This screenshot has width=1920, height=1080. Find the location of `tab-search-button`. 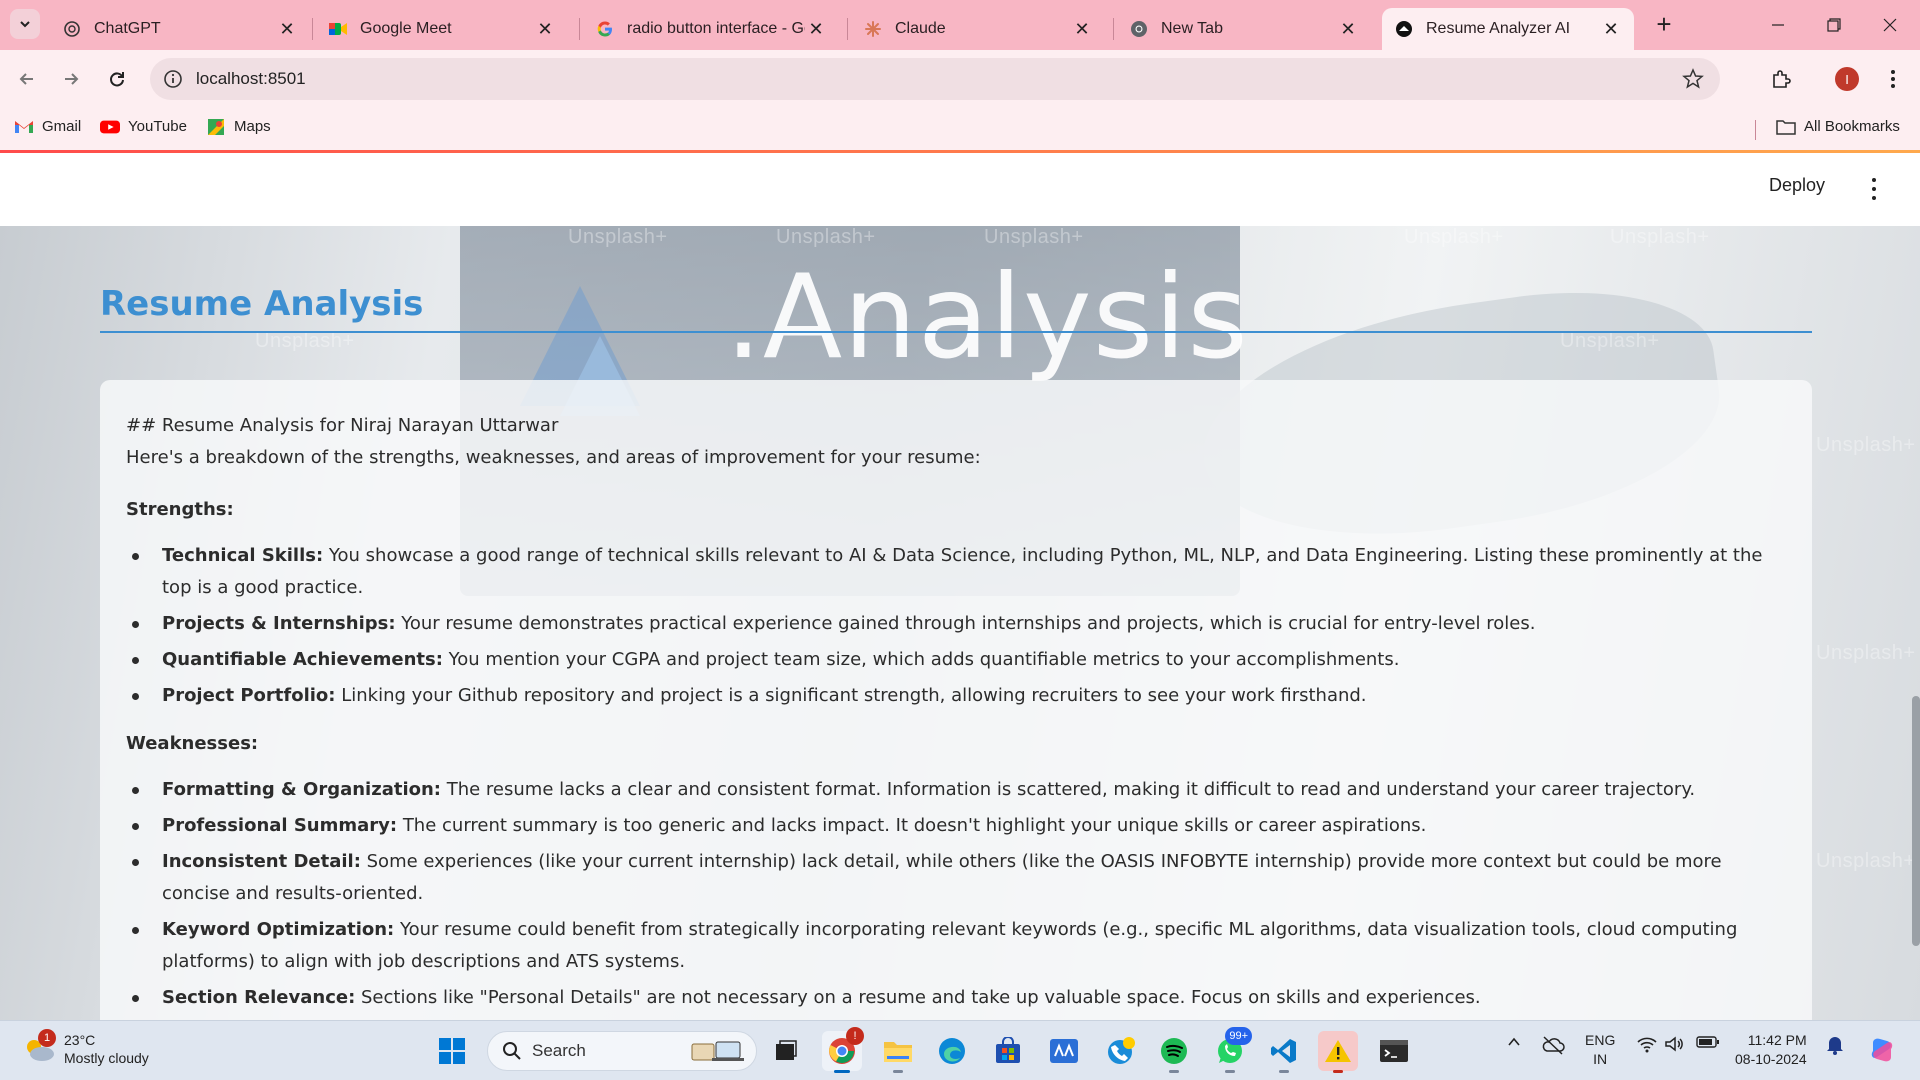

tab-search-button is located at coordinates (25, 24).